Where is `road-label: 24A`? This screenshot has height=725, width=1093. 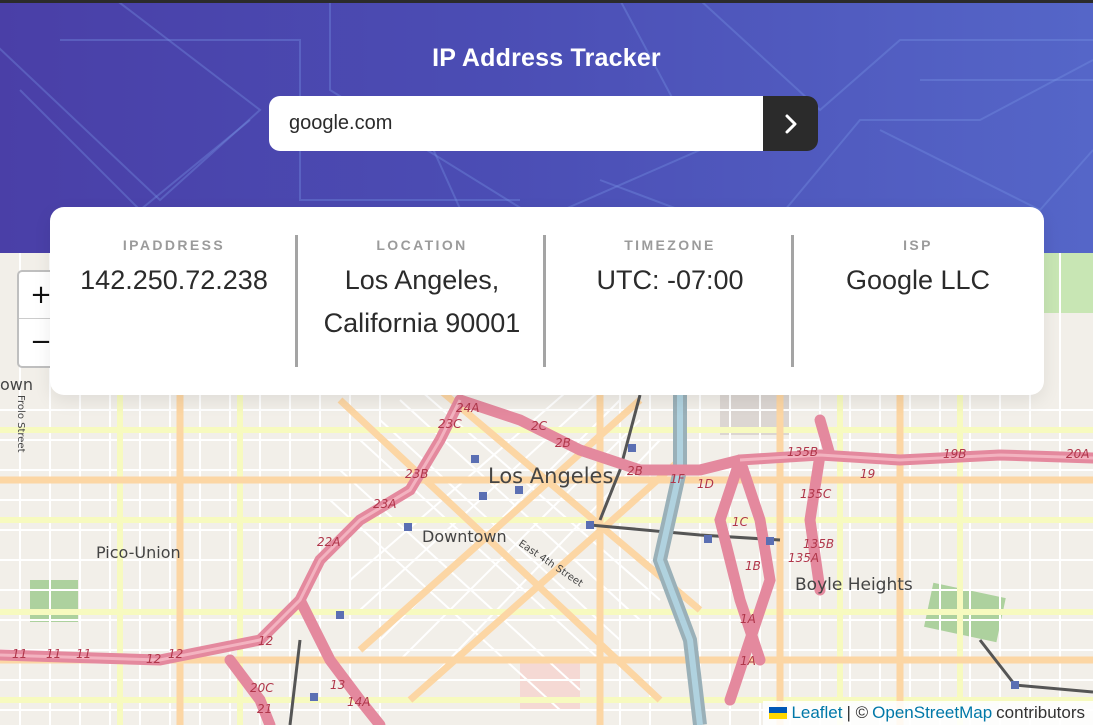
road-label: 24A is located at coordinates (467, 408).